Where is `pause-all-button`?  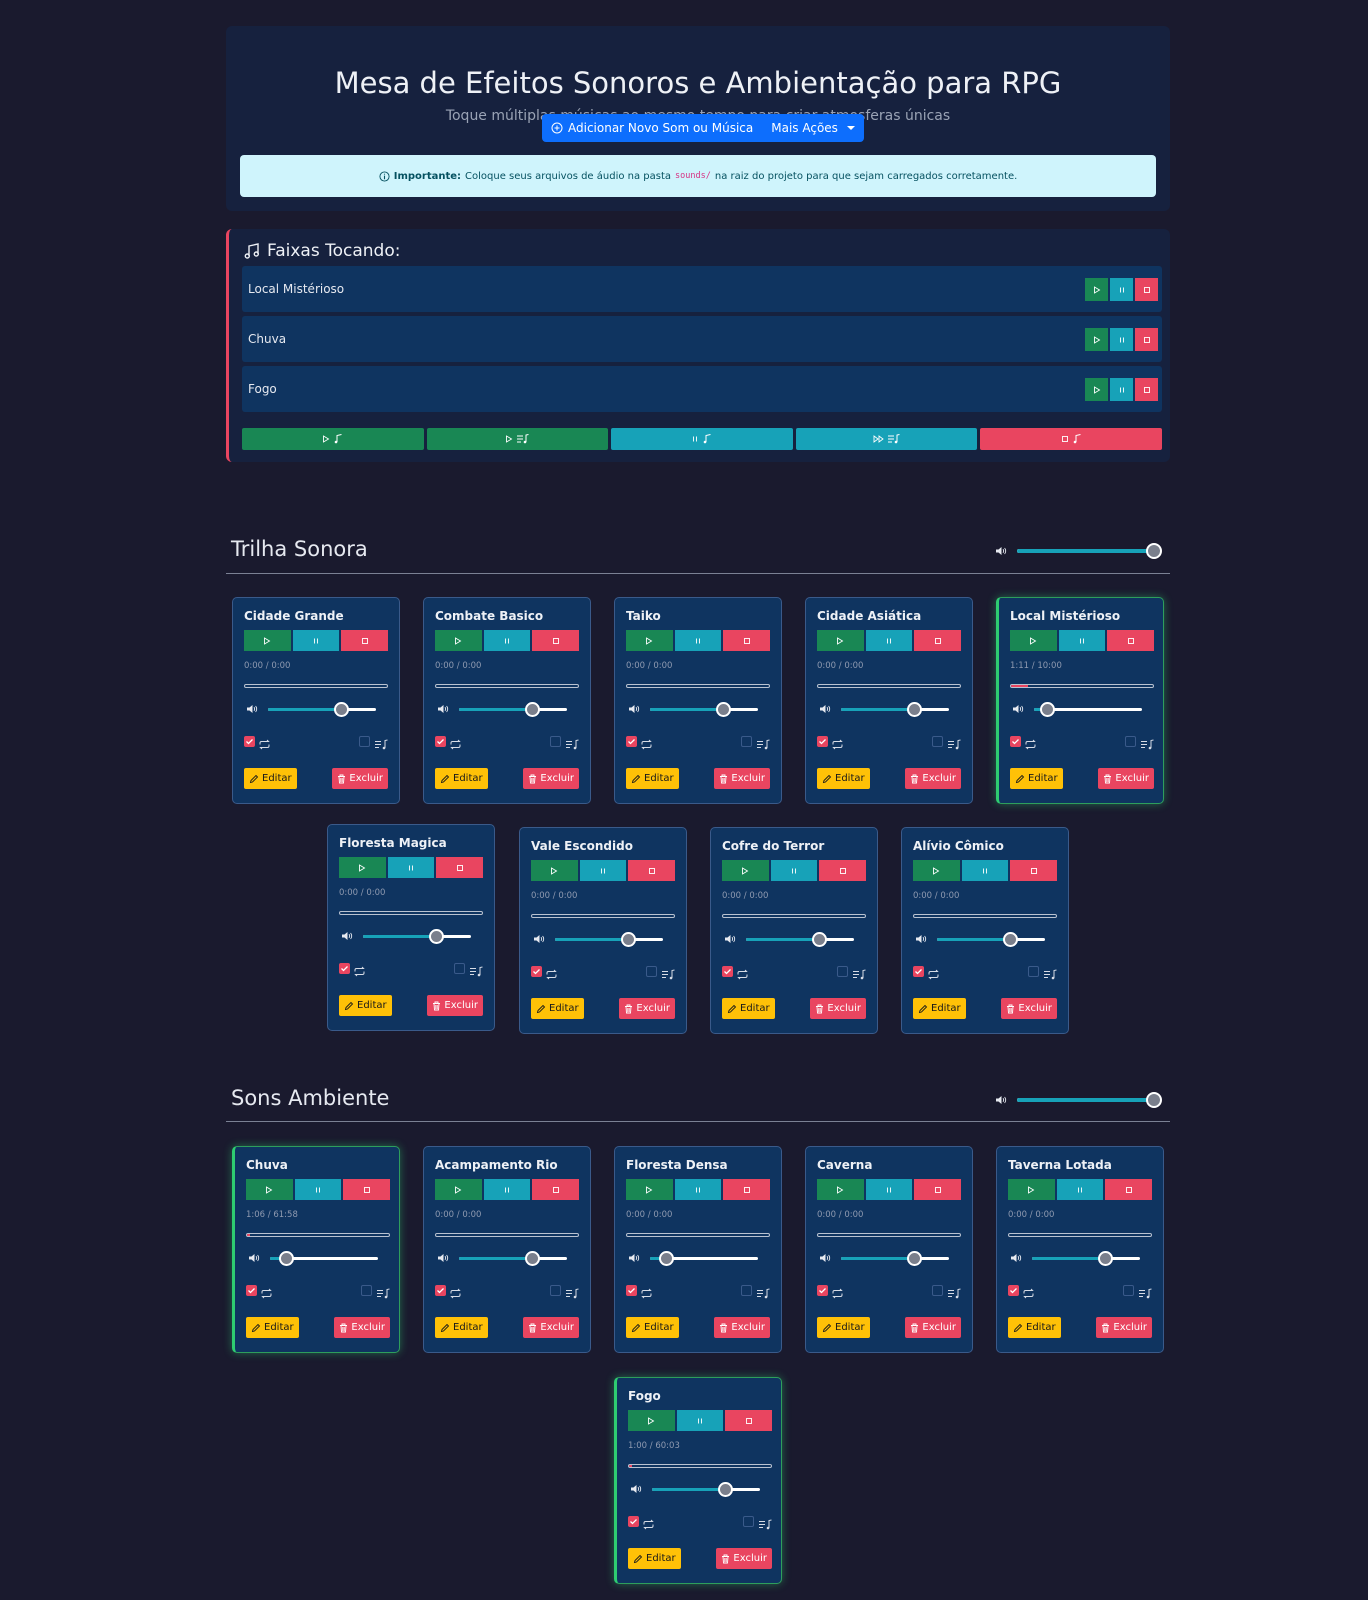
pause-all-button is located at coordinates (702, 439).